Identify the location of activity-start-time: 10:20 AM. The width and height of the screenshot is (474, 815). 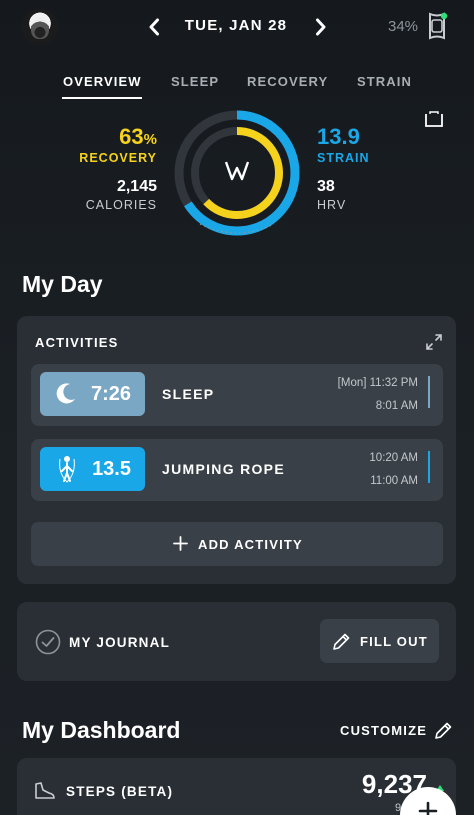
(393, 458).